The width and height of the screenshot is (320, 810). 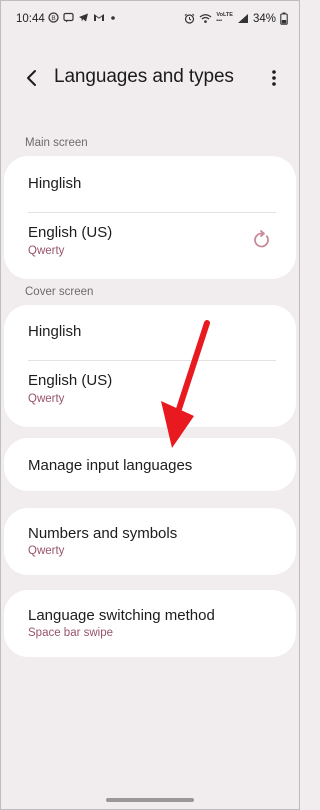 I want to click on back-button, so click(x=32, y=78).